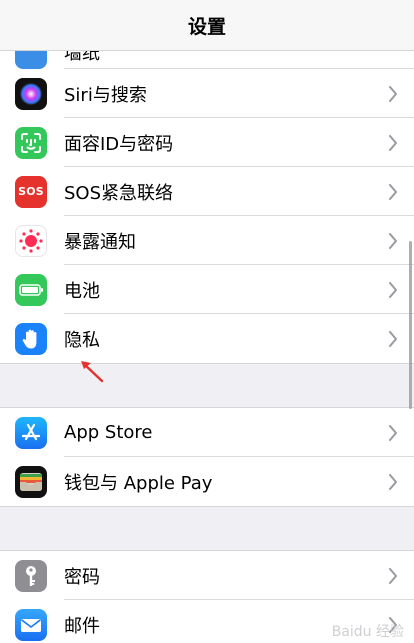 The height and width of the screenshot is (643, 414). I want to click on page-title: 设置, so click(206, 26).